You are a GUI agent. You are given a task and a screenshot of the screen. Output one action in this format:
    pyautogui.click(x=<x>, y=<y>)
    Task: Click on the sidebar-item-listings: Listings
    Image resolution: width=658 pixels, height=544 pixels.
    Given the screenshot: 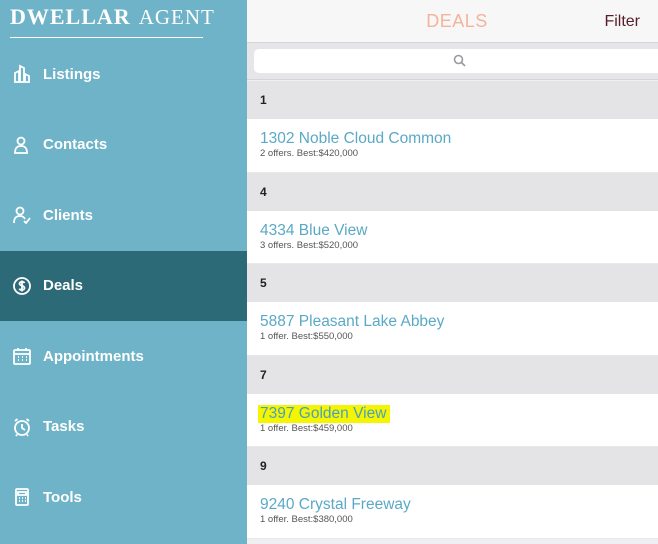 What is the action you would take?
    pyautogui.click(x=123, y=74)
    